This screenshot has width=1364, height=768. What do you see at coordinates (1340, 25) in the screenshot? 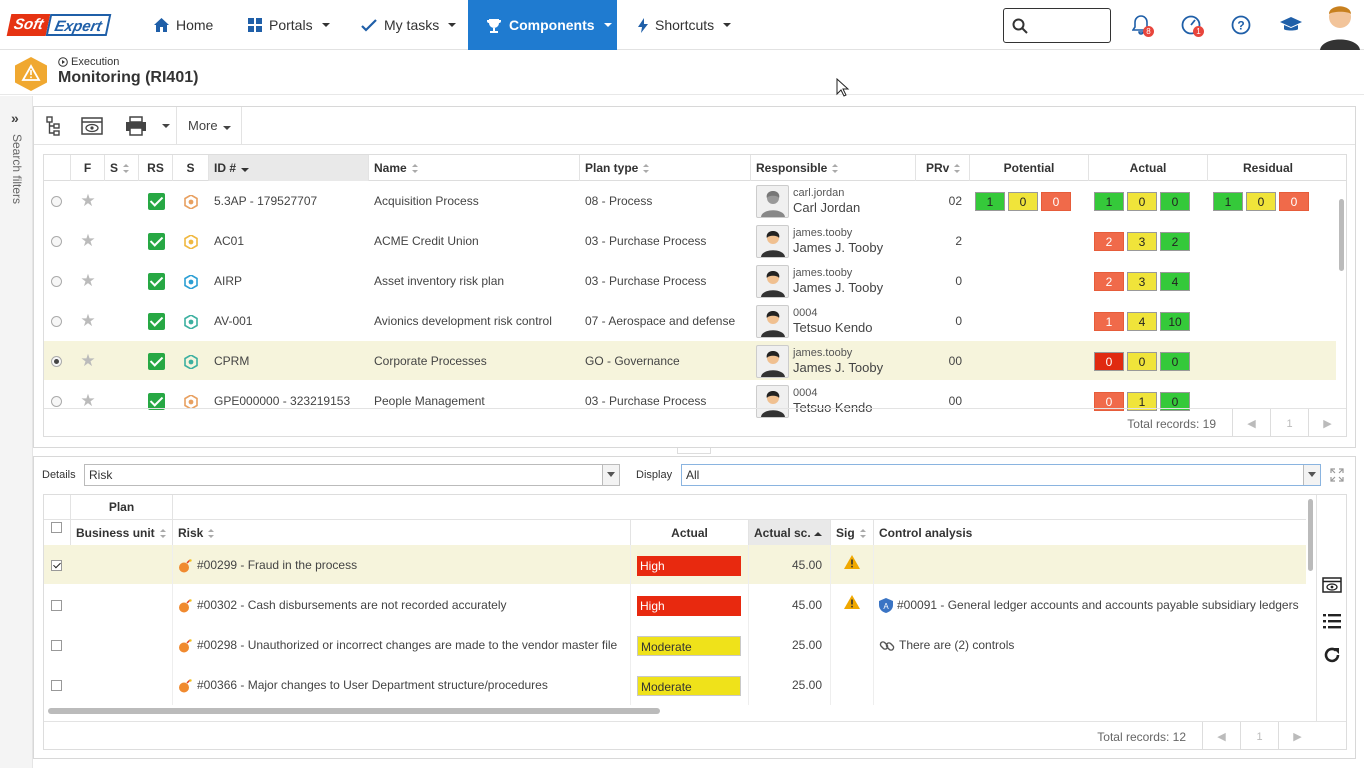
I see `user-avatar` at bounding box center [1340, 25].